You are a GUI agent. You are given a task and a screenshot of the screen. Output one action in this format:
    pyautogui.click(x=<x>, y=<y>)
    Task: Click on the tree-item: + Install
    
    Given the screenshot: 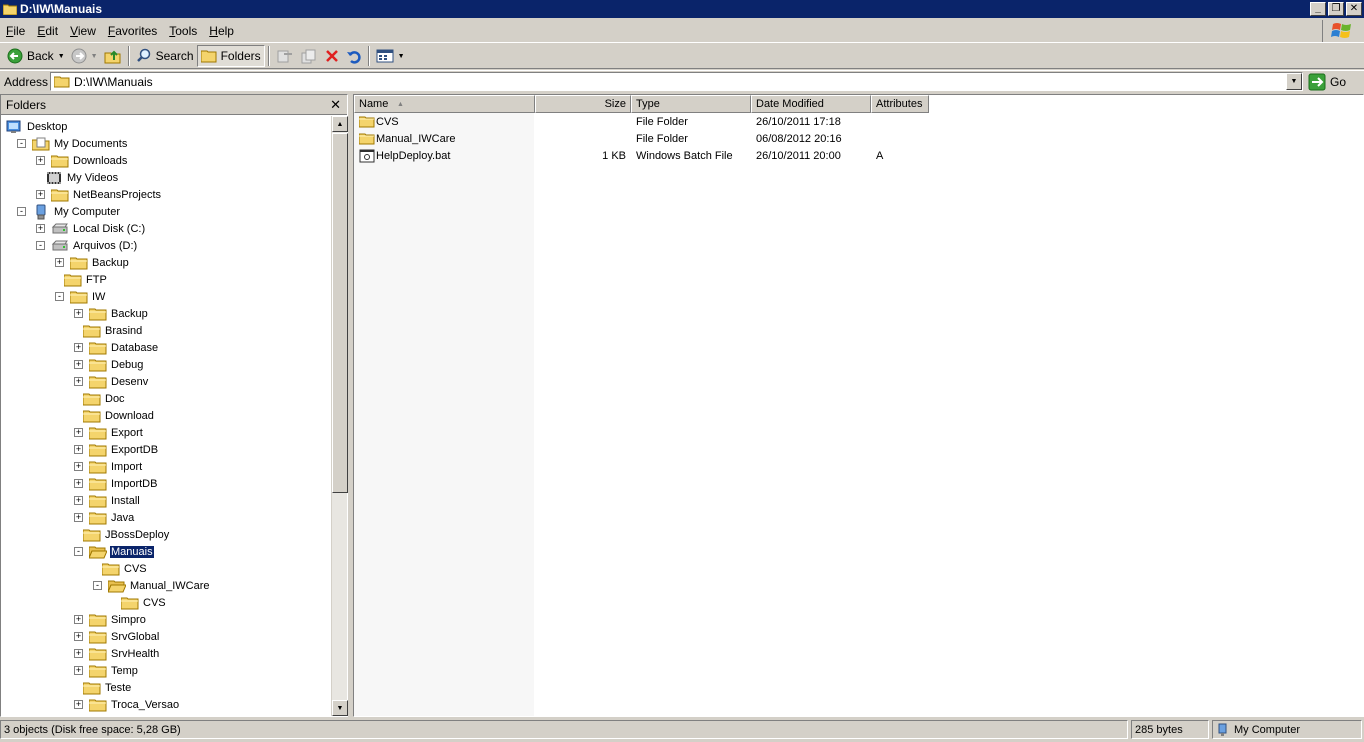 What is the action you would take?
    pyautogui.click(x=107, y=500)
    